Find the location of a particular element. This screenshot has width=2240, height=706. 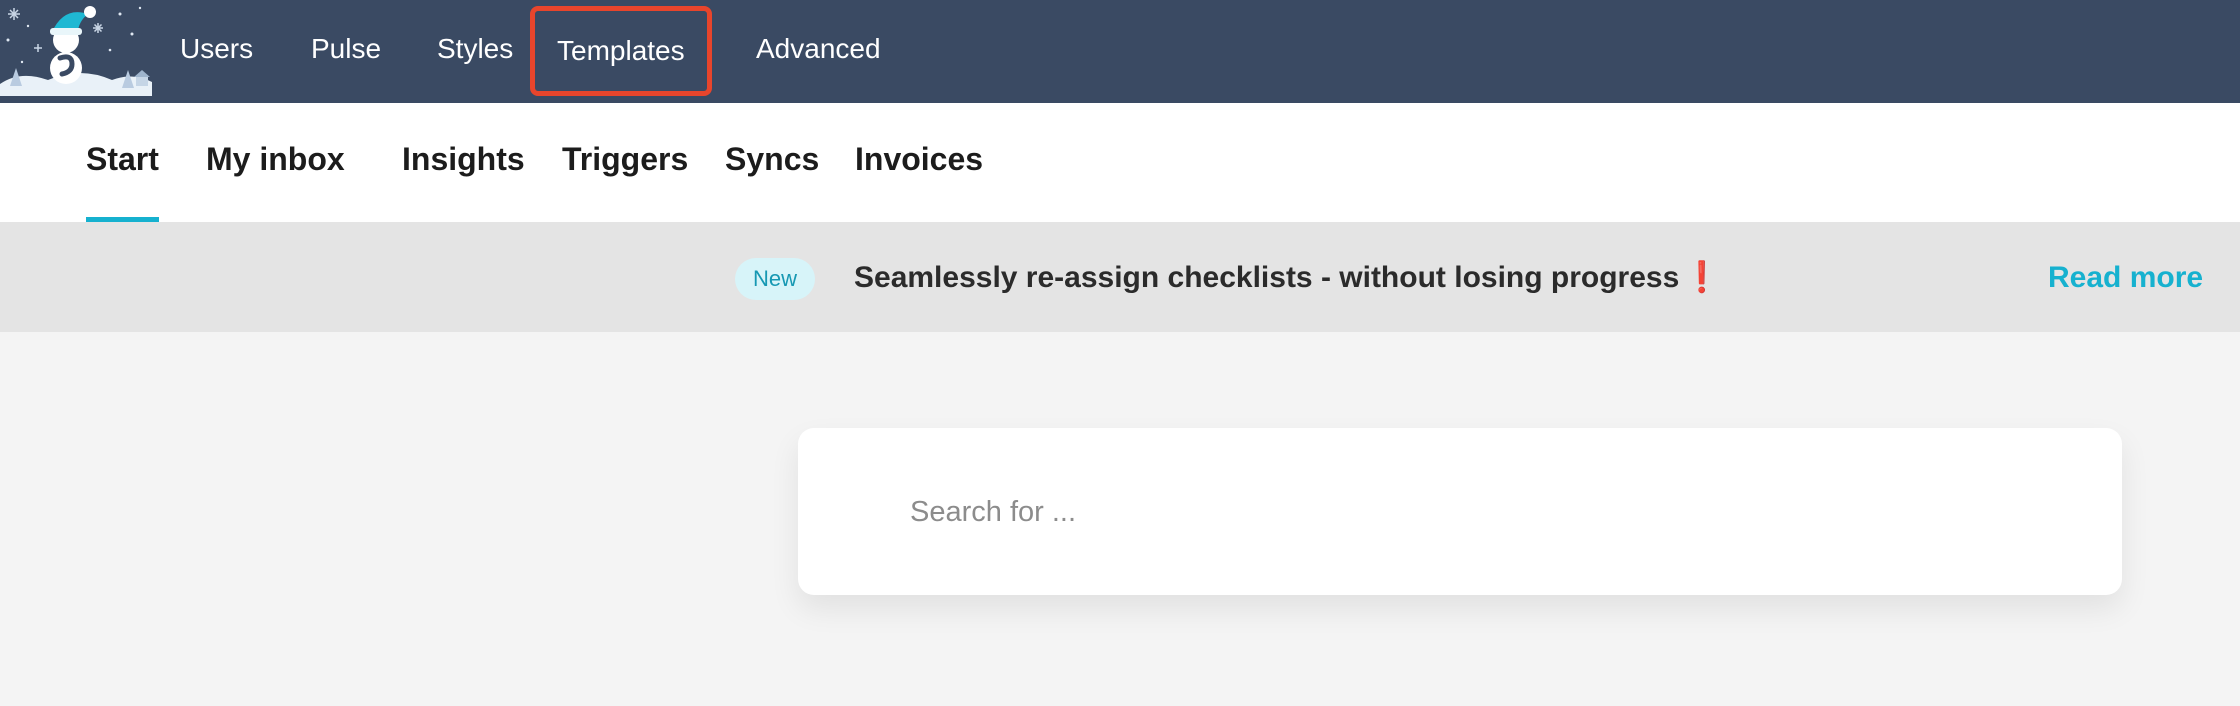

search-input is located at coordinates (1483, 512).